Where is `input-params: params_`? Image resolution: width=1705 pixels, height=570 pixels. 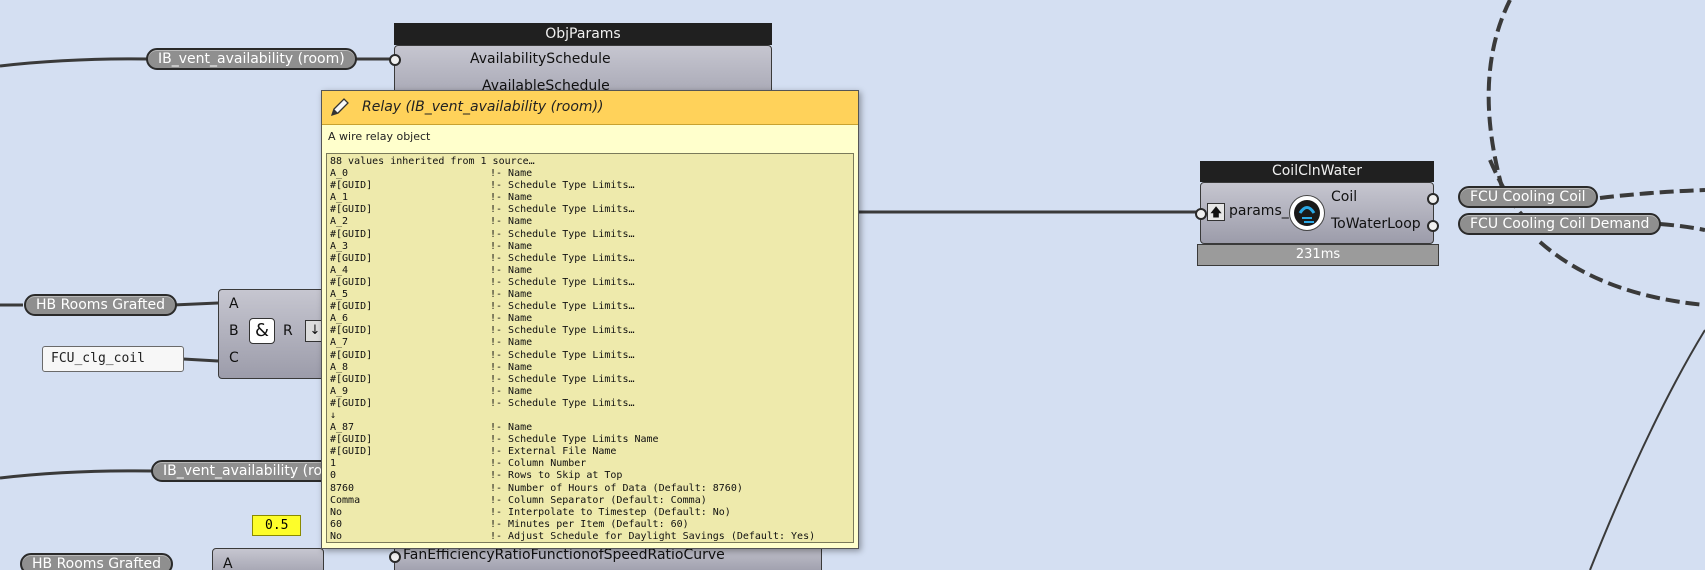 input-params: params_ is located at coordinates (1259, 211).